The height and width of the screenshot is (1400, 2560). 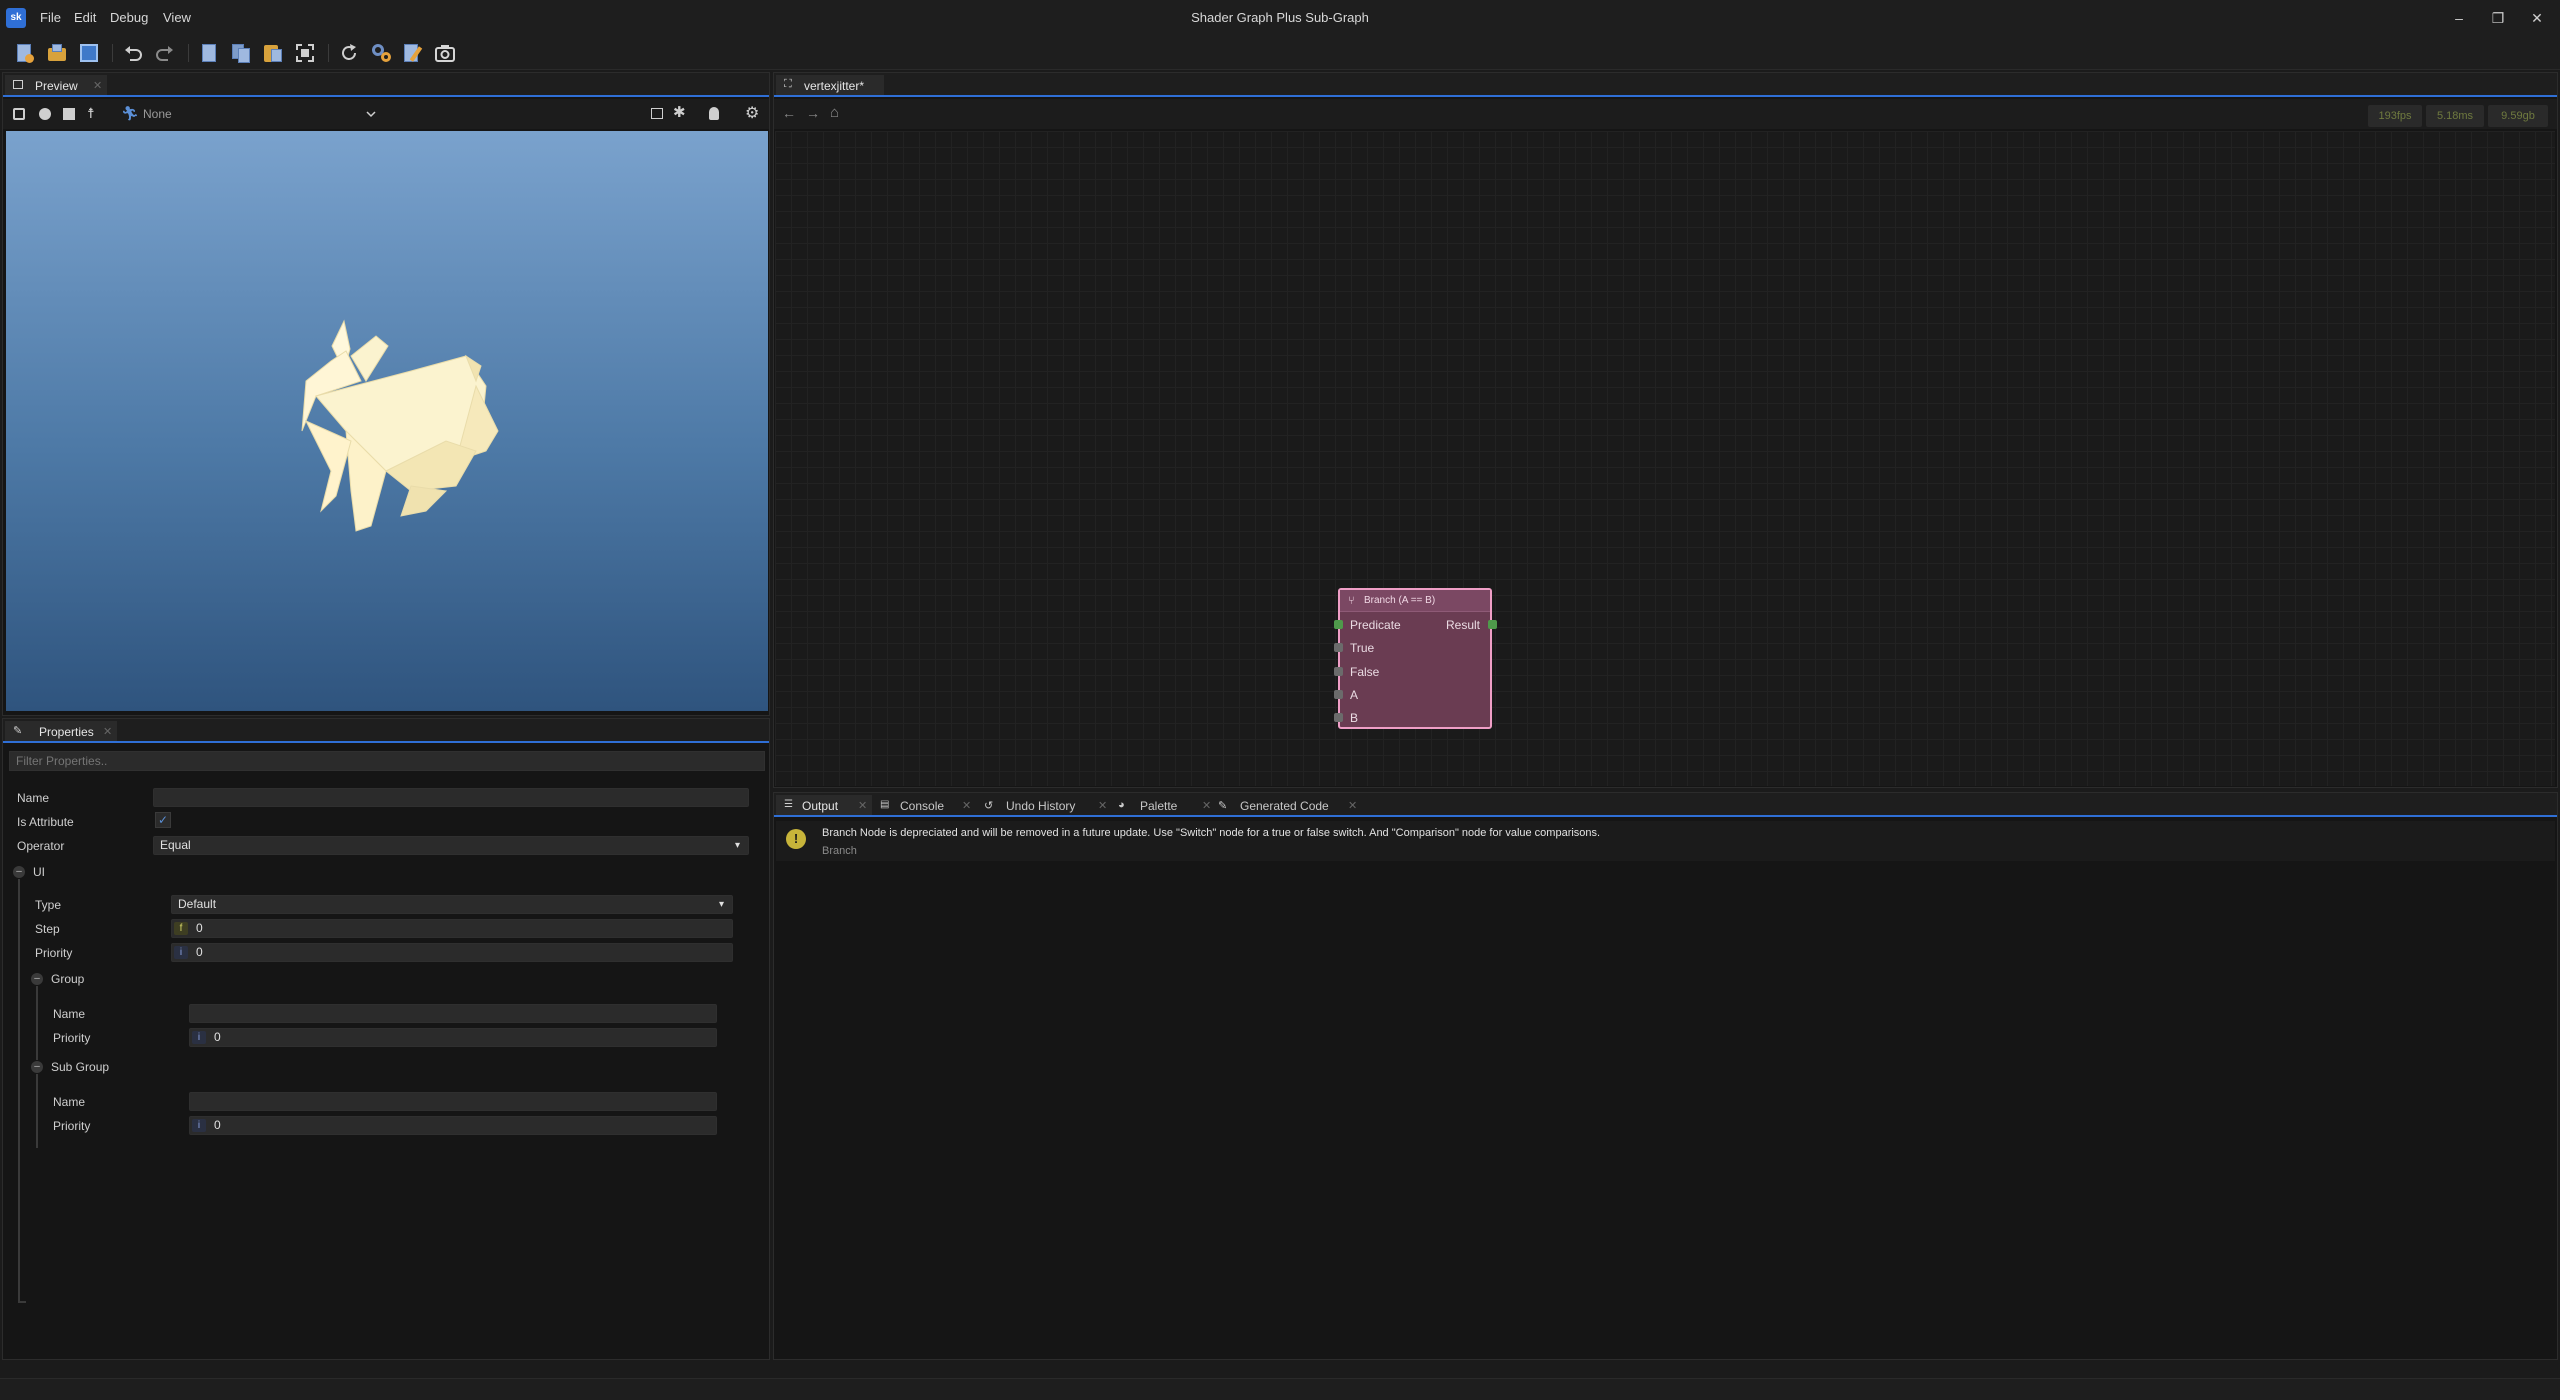 I want to click on copy-icon, so click(x=241, y=53).